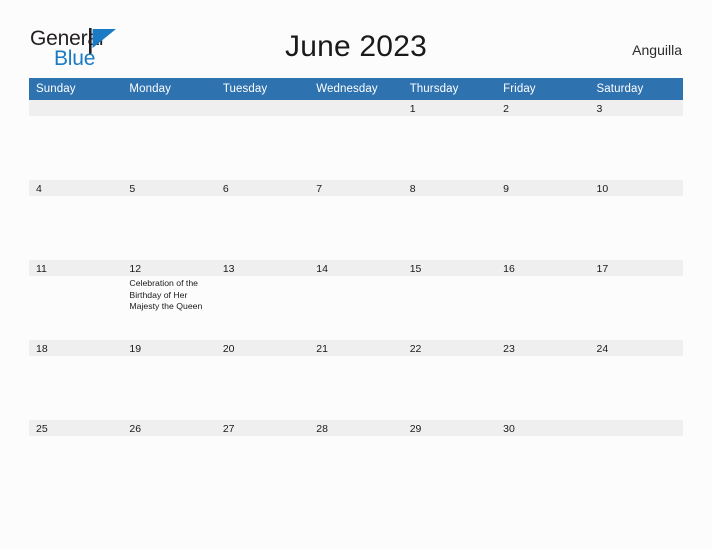 The height and width of the screenshot is (550, 712). I want to click on day-number: 16, so click(543, 268).